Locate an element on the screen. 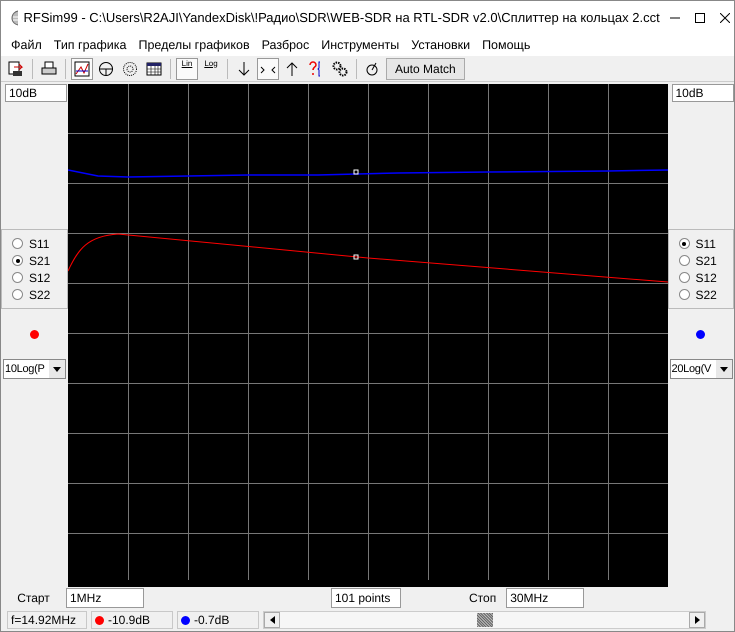 Image resolution: width=735 pixels, height=632 pixels. maximize-icon is located at coordinates (699, 17).